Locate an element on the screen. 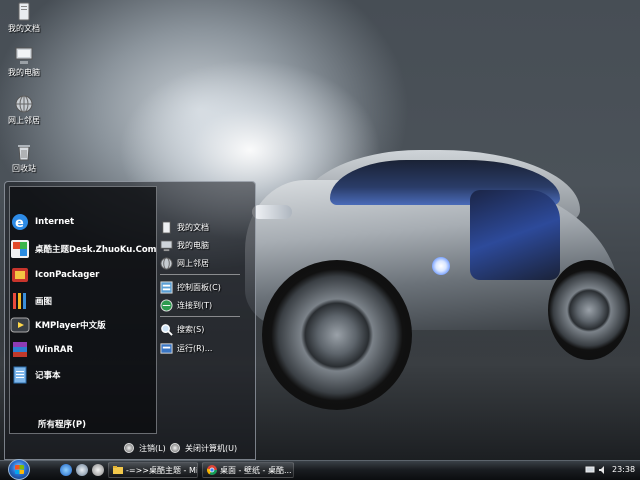  recycle-bin-icon is located at coordinates (24, 153).